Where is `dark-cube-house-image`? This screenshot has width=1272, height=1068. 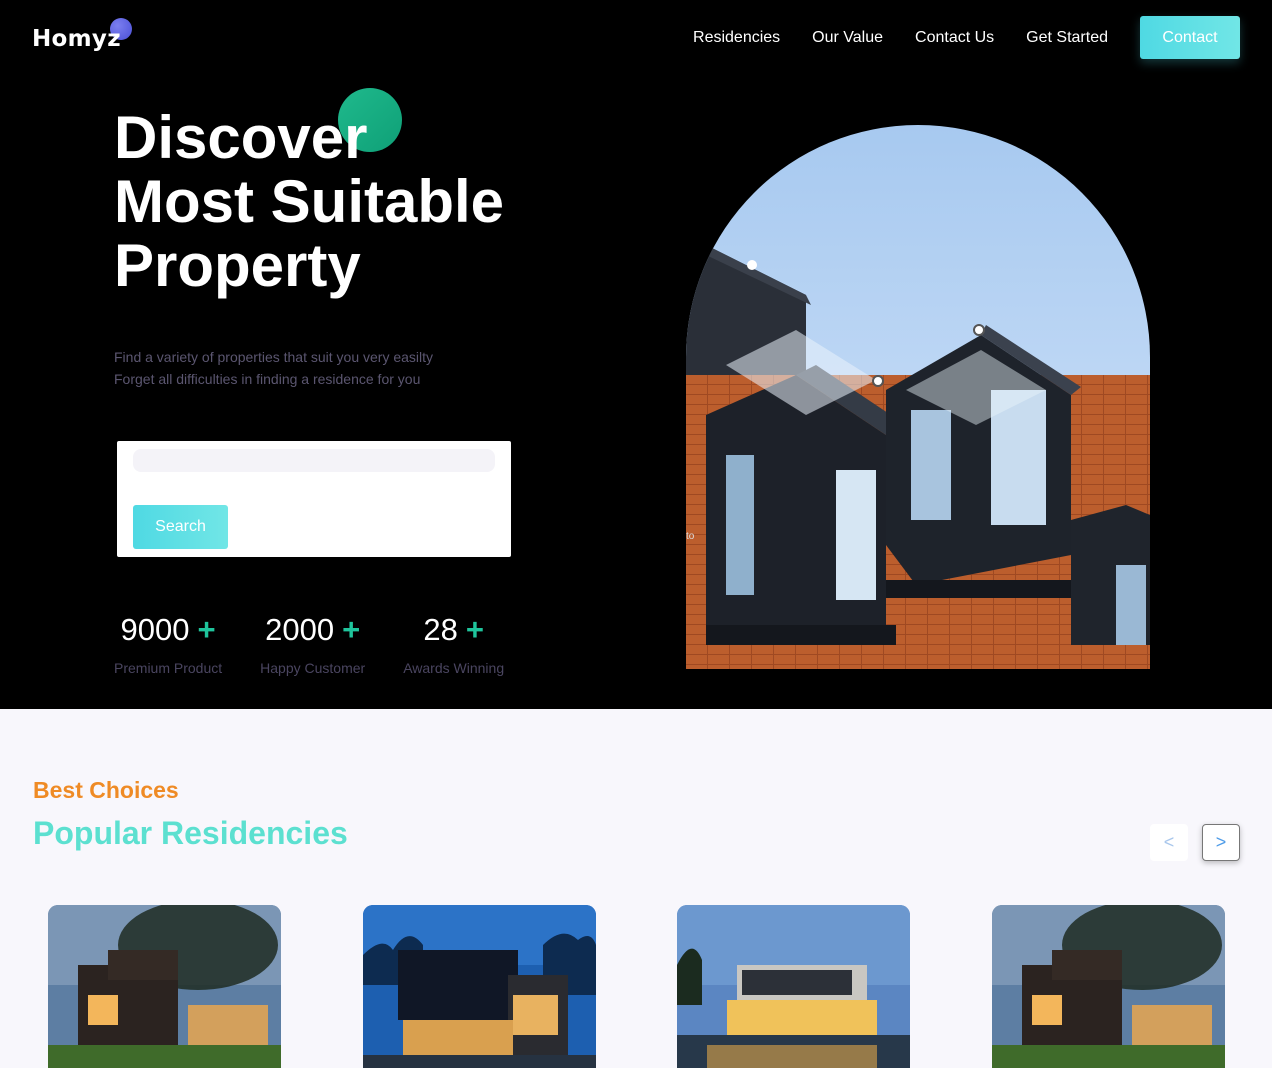 dark-cube-house-image is located at coordinates (479, 986).